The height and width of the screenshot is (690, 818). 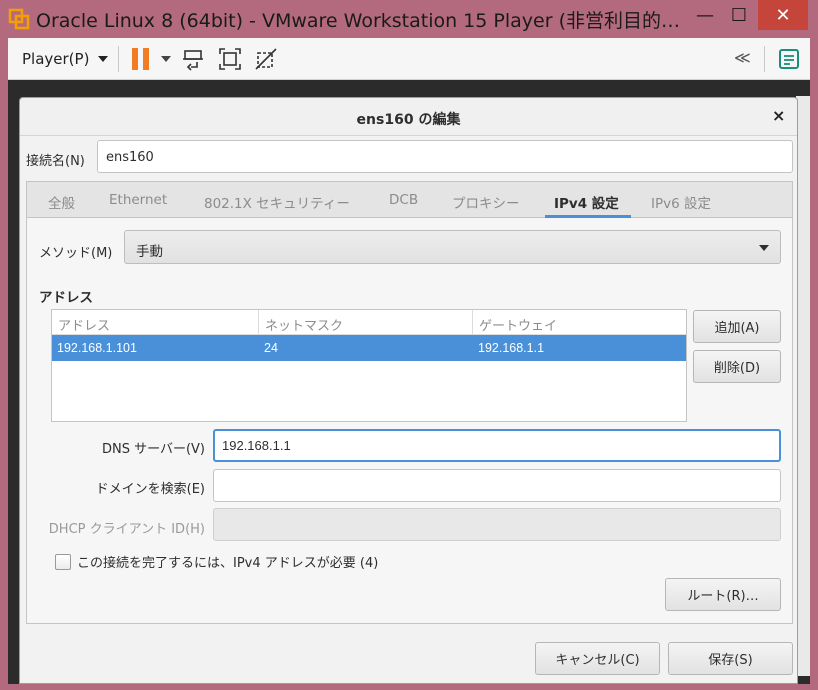 I want to click on require-ipv4-label: この接続を完了するには、IPv4 アドレスが必要 (4), so click(x=227, y=561).